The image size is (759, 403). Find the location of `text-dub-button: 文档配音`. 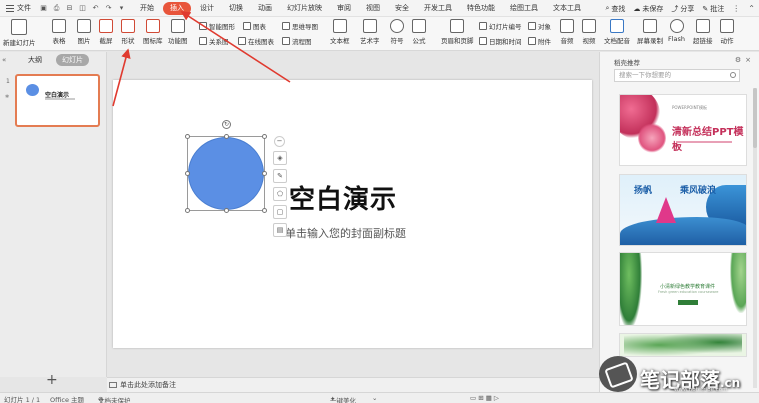

text-dub-button: 文档配音 is located at coordinates (617, 32).